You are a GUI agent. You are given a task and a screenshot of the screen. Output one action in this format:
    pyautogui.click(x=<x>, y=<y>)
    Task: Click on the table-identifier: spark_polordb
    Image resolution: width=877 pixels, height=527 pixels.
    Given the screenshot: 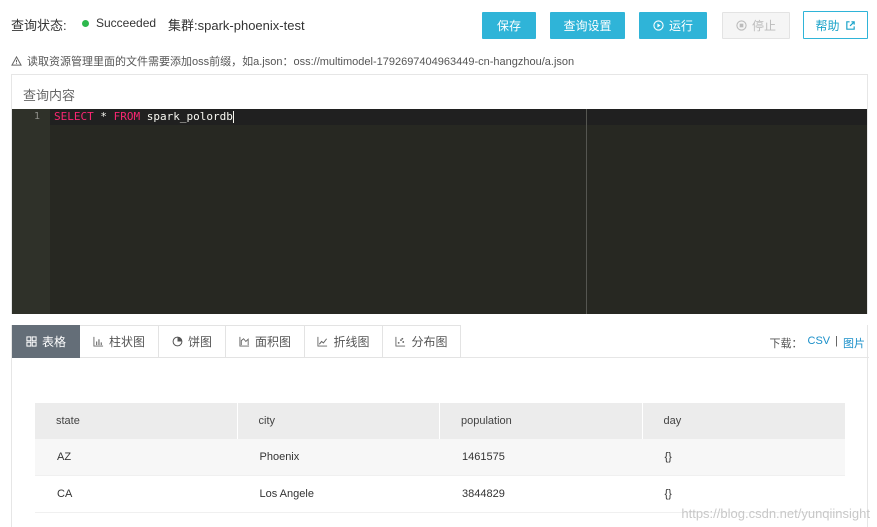 What is the action you would take?
    pyautogui.click(x=186, y=116)
    